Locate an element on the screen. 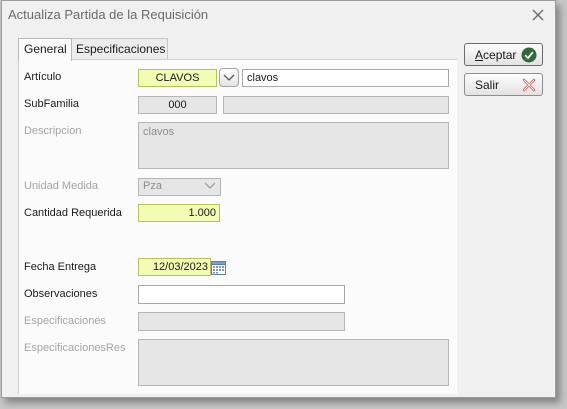  calendar-button is located at coordinates (218, 267).